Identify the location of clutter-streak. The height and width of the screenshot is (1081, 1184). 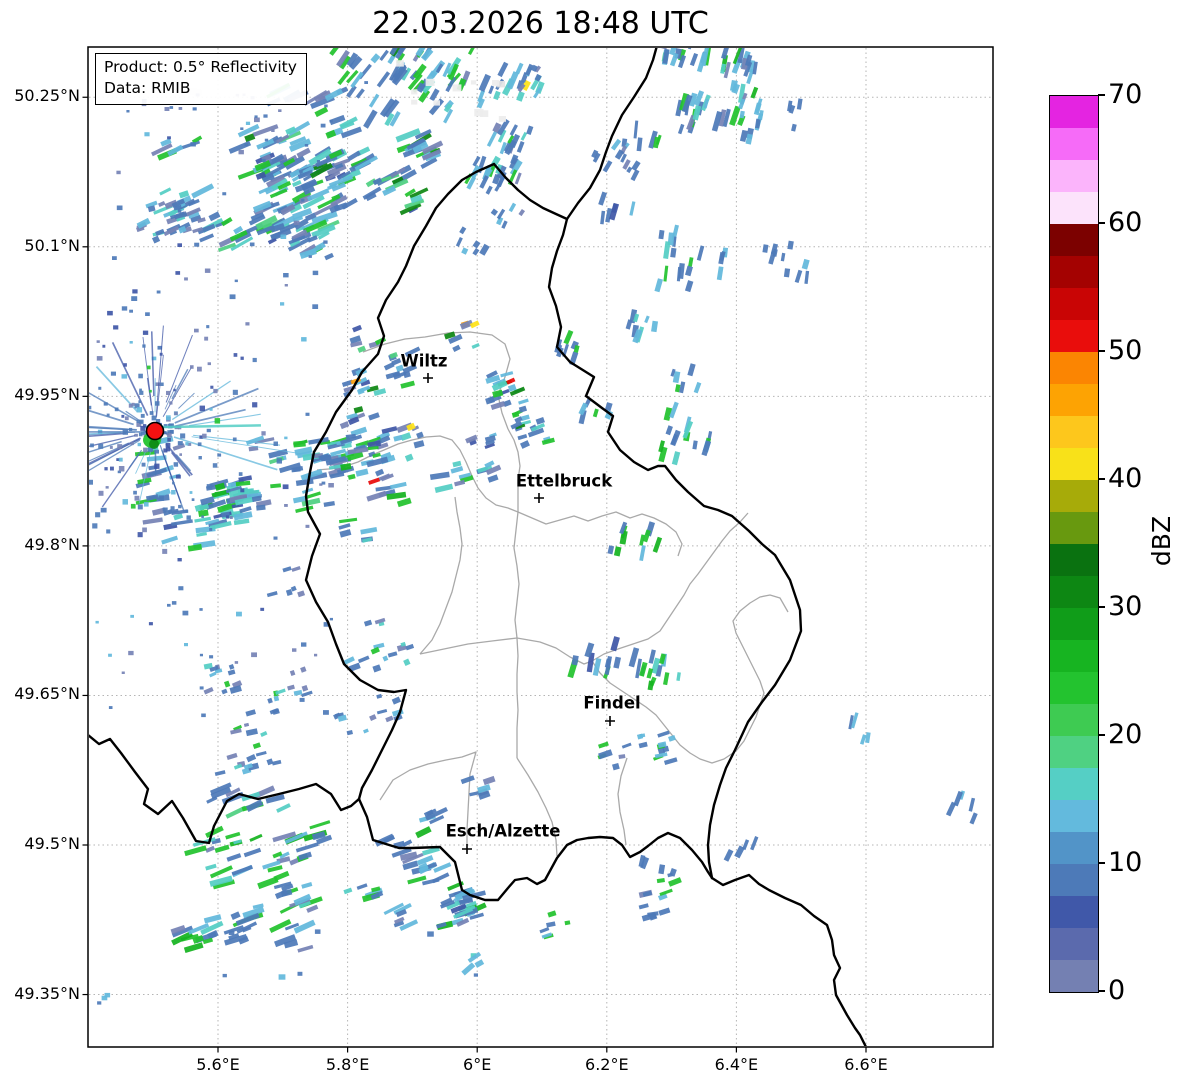
(118, 432).